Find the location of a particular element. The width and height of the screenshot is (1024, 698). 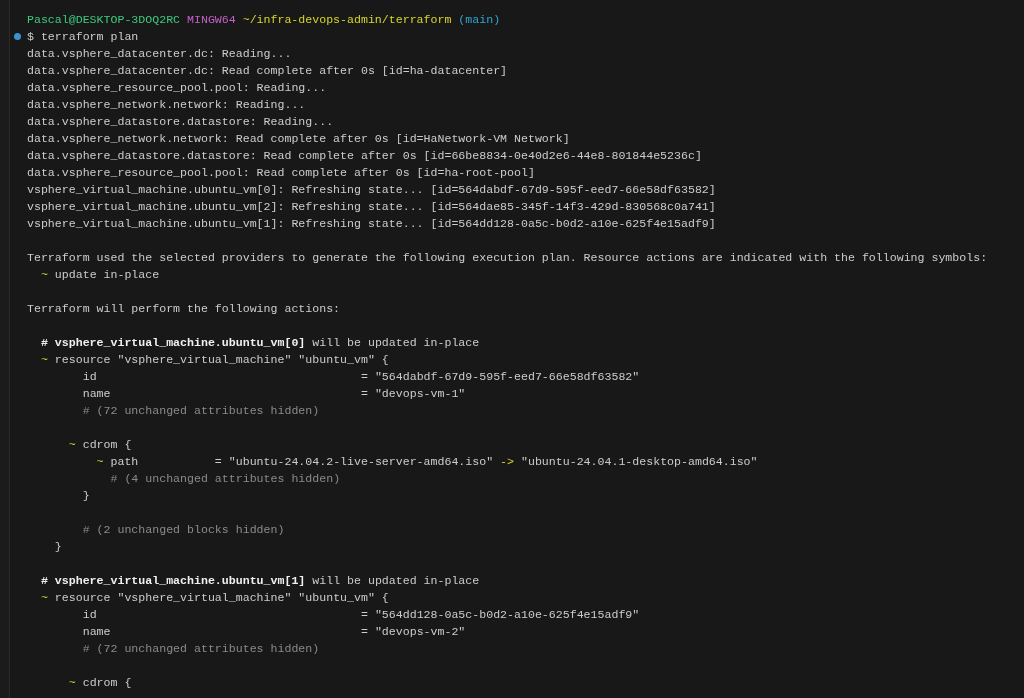

output-text: data.vsphere_datastore.datastore: Read complete after 0s [id=66be8834-0e40d2e6-44e8-801844e5236c] is located at coordinates (364, 155).